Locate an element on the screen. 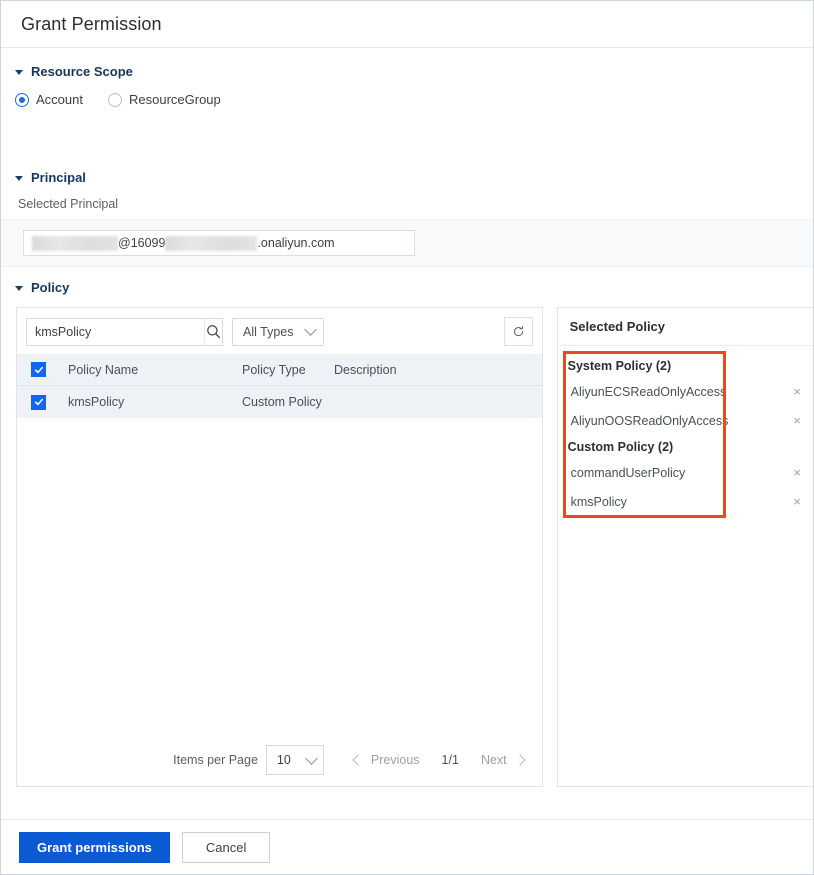 The height and width of the screenshot is (875, 814). resource-scope-radio-group: Account ResourceGroup is located at coordinates (123, 99).